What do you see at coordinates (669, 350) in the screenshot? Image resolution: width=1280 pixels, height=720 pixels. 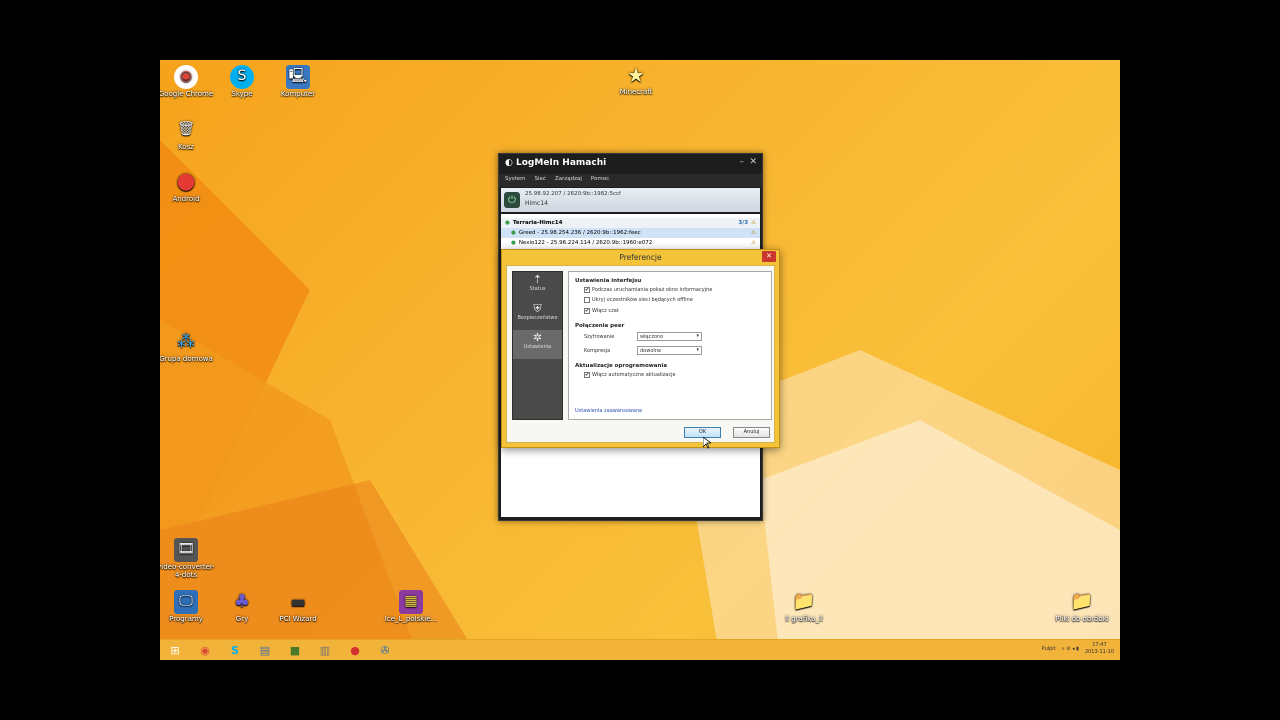 I see `compression-select: dowolne ▾` at bounding box center [669, 350].